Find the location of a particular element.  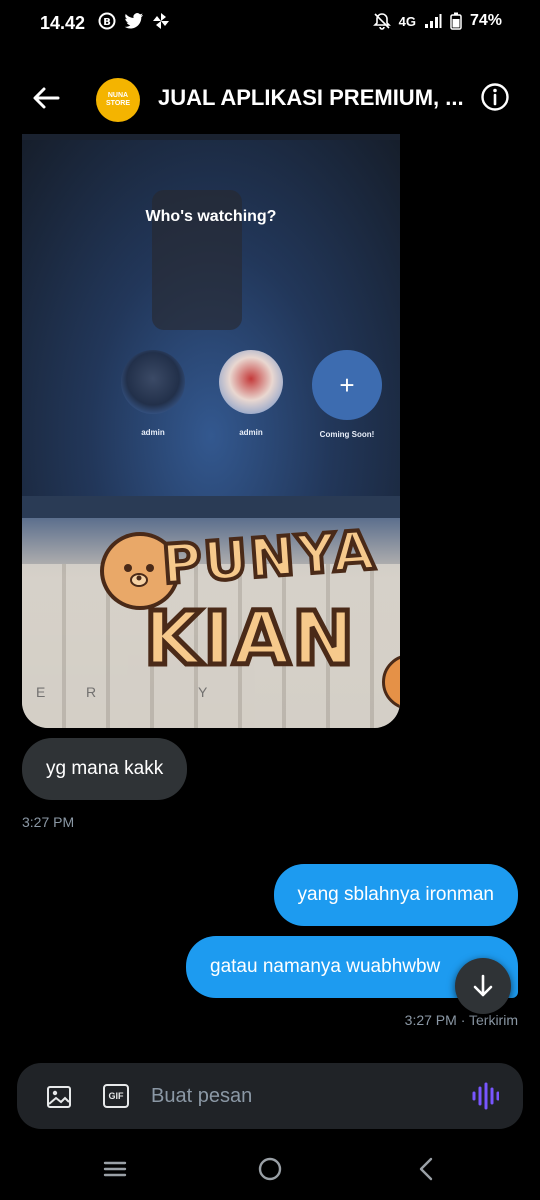

avatar-logo-text: NUNA STORE is located at coordinates (118, 99).